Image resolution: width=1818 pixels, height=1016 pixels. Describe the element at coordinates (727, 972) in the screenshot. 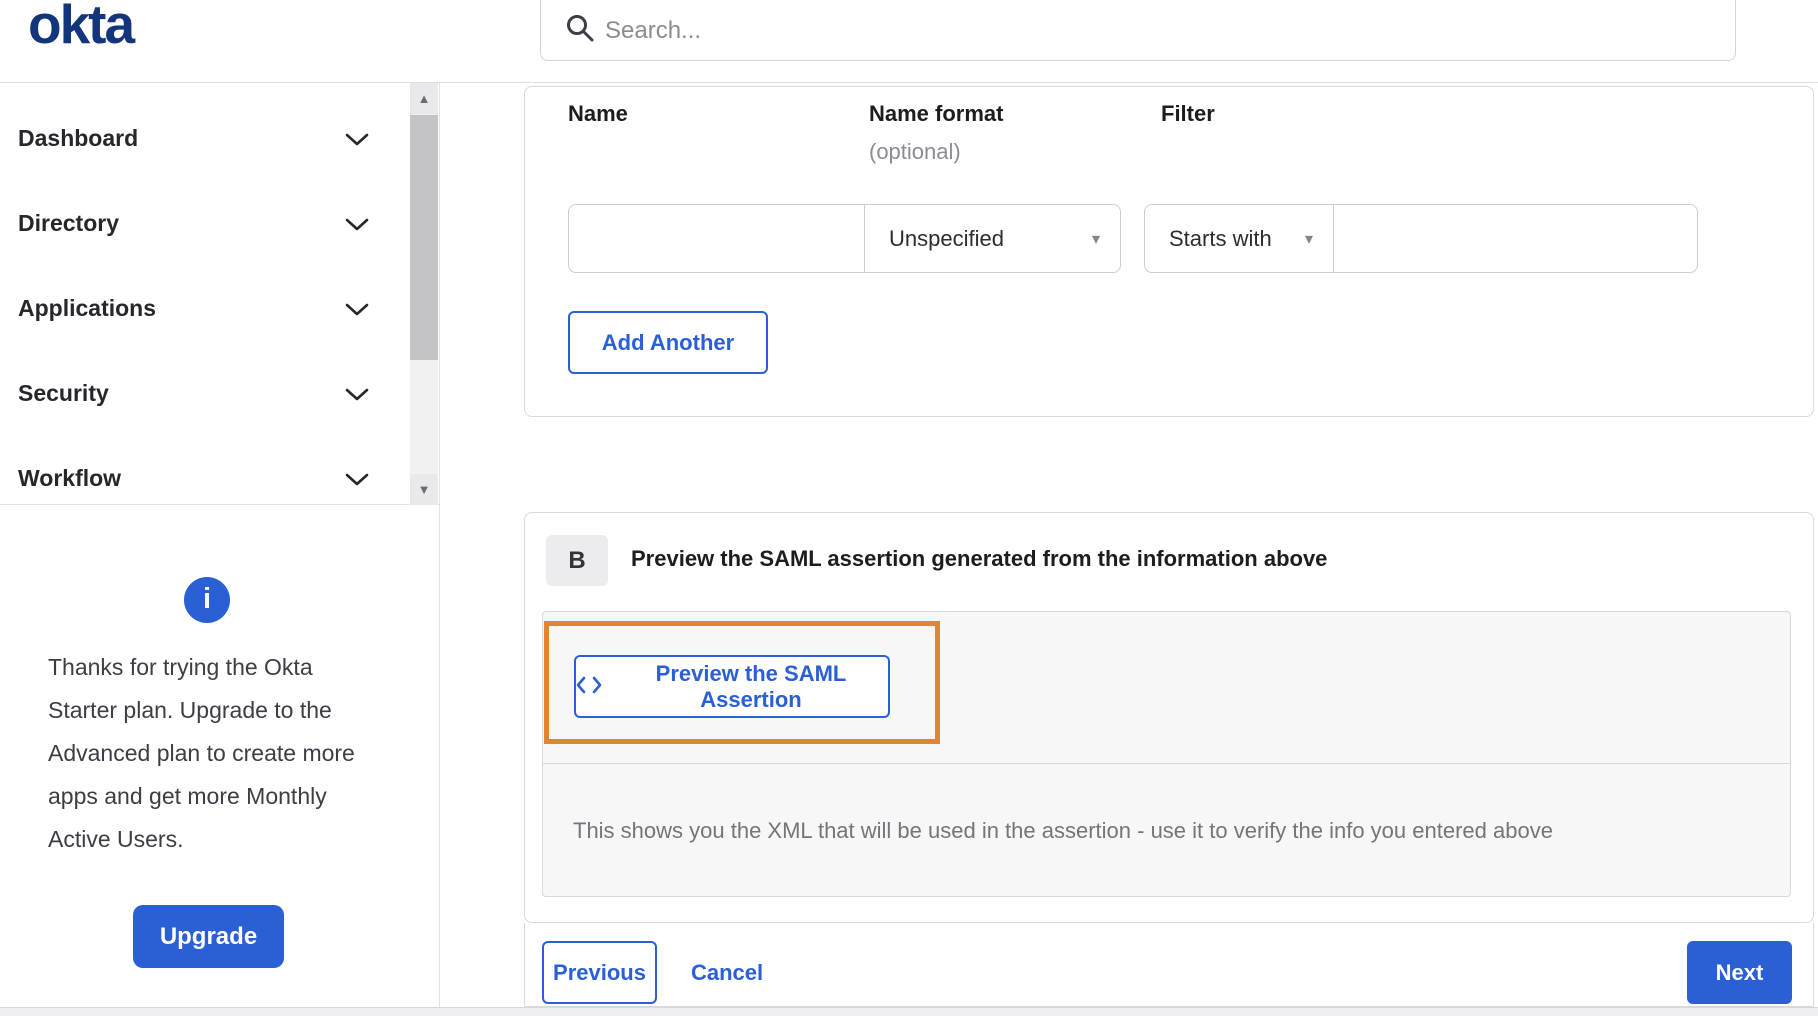

I see `cancel-link: Cancel` at that location.